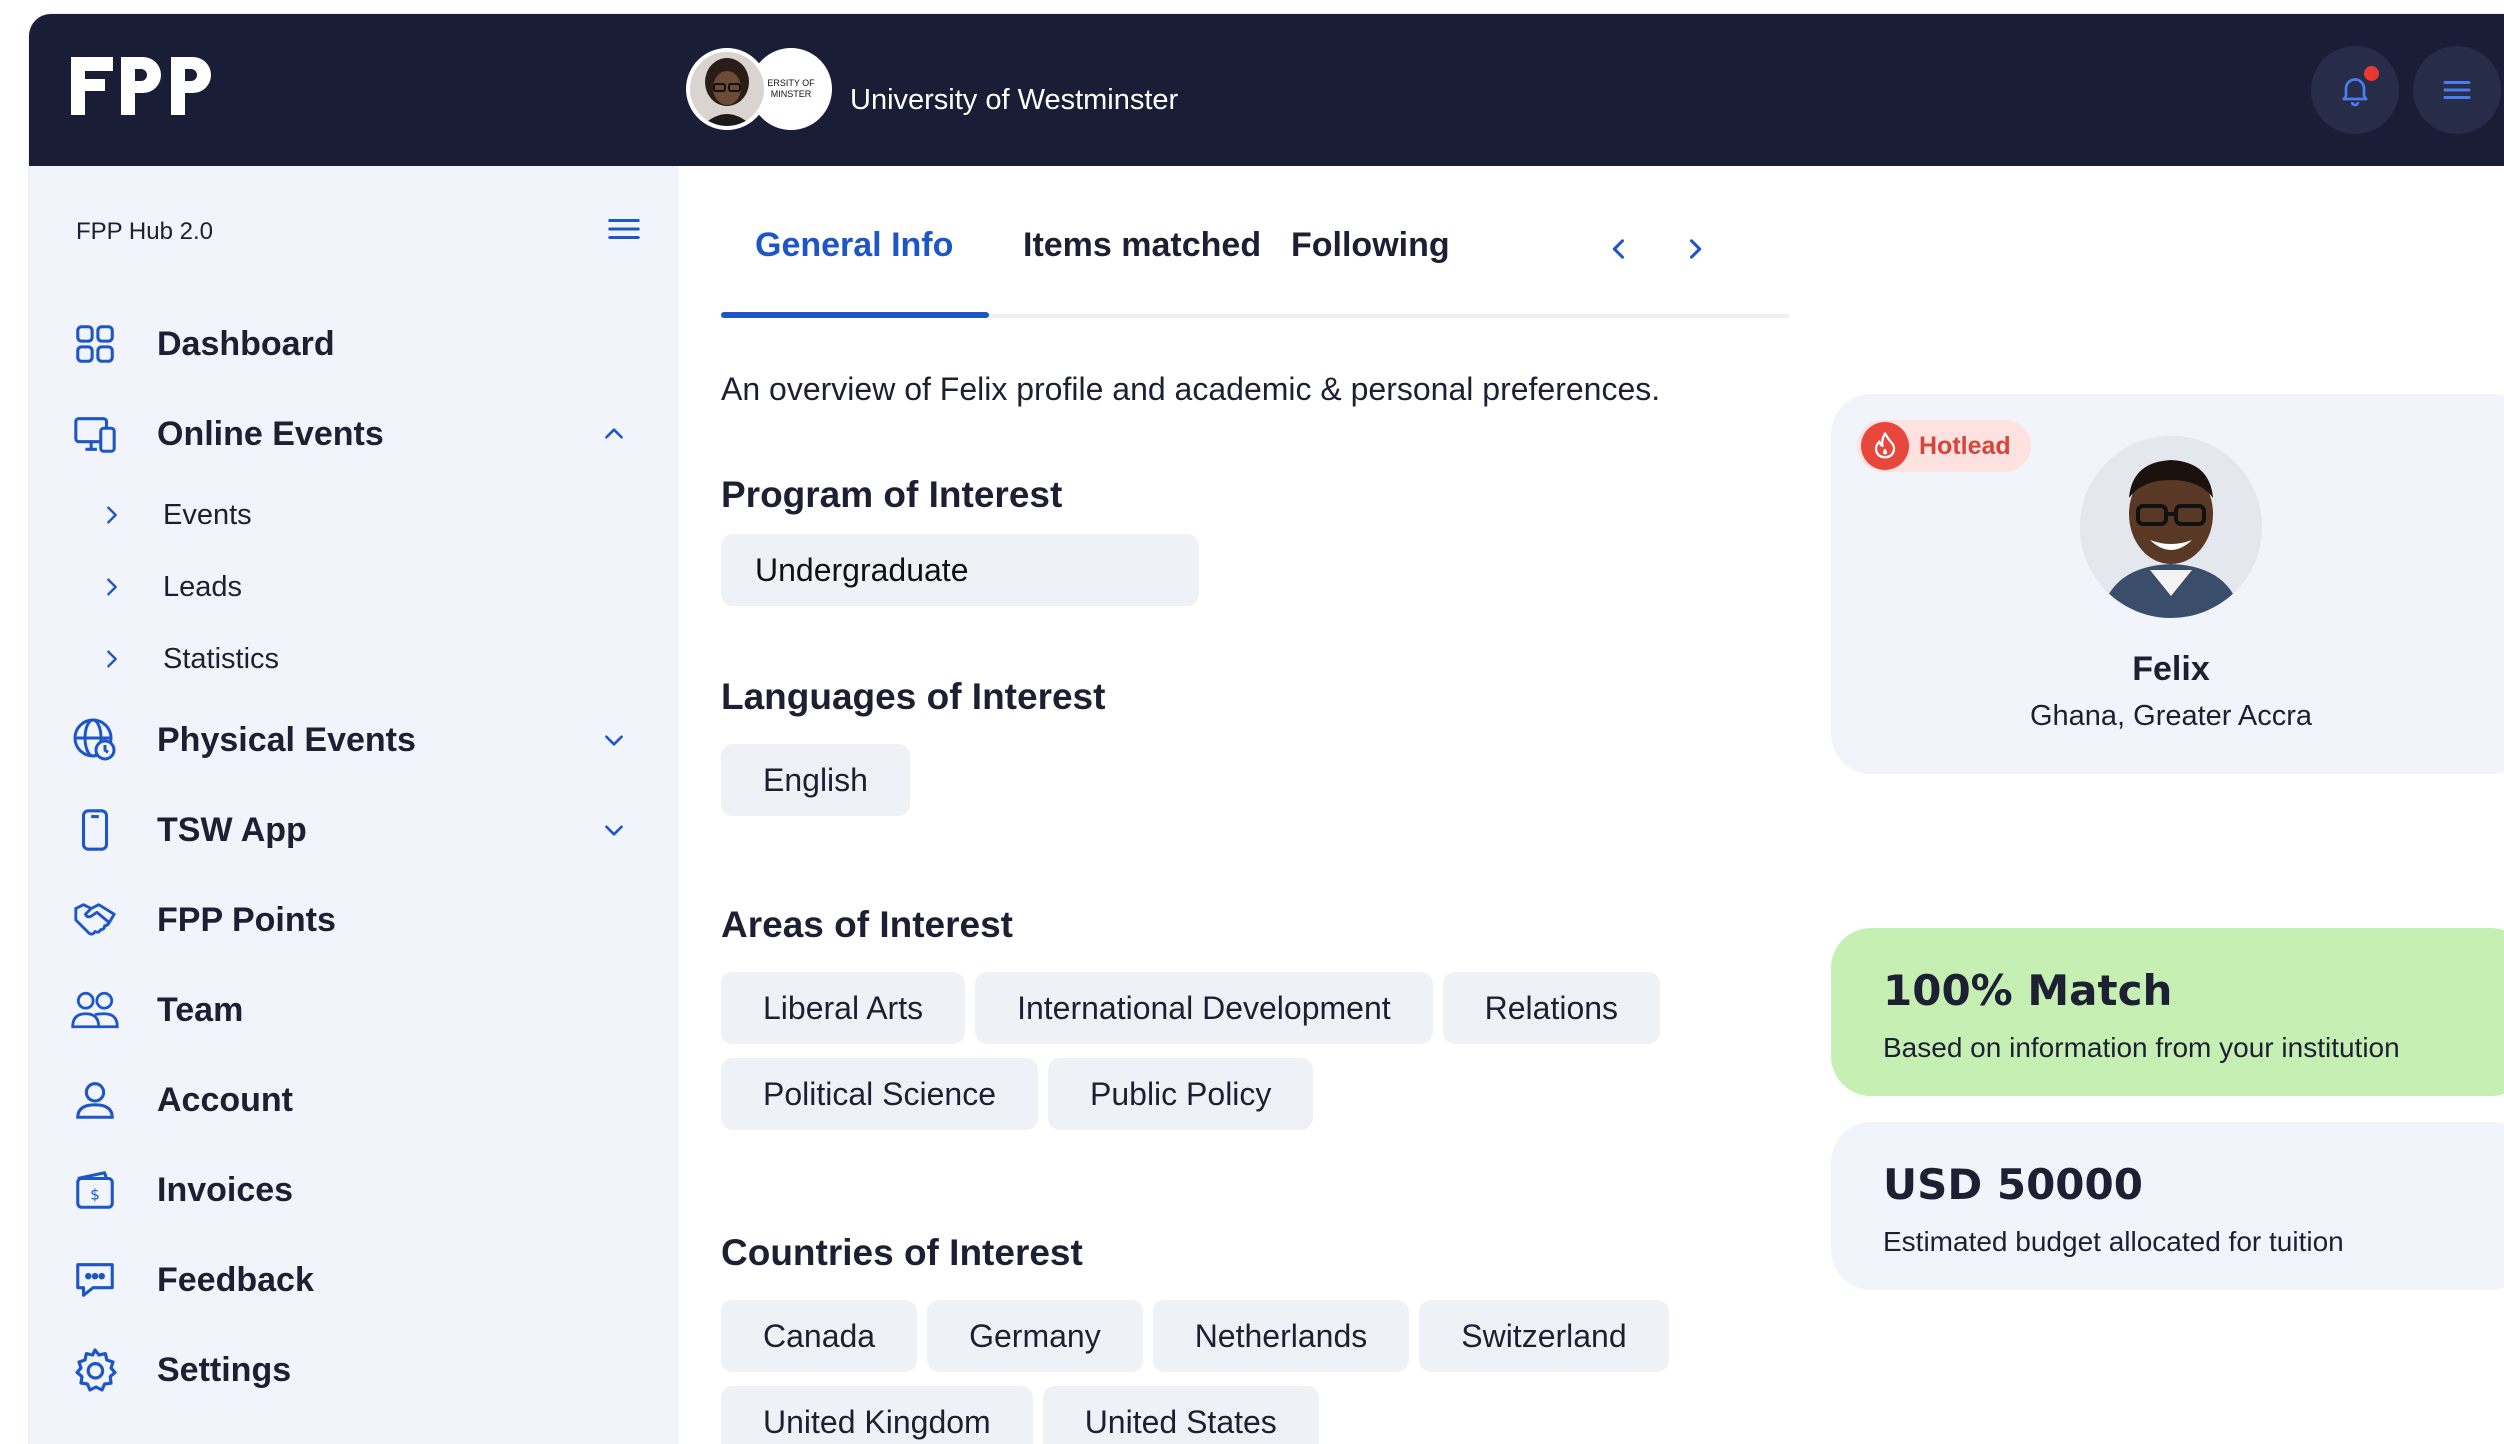  I want to click on notifications-button, so click(2355, 90).